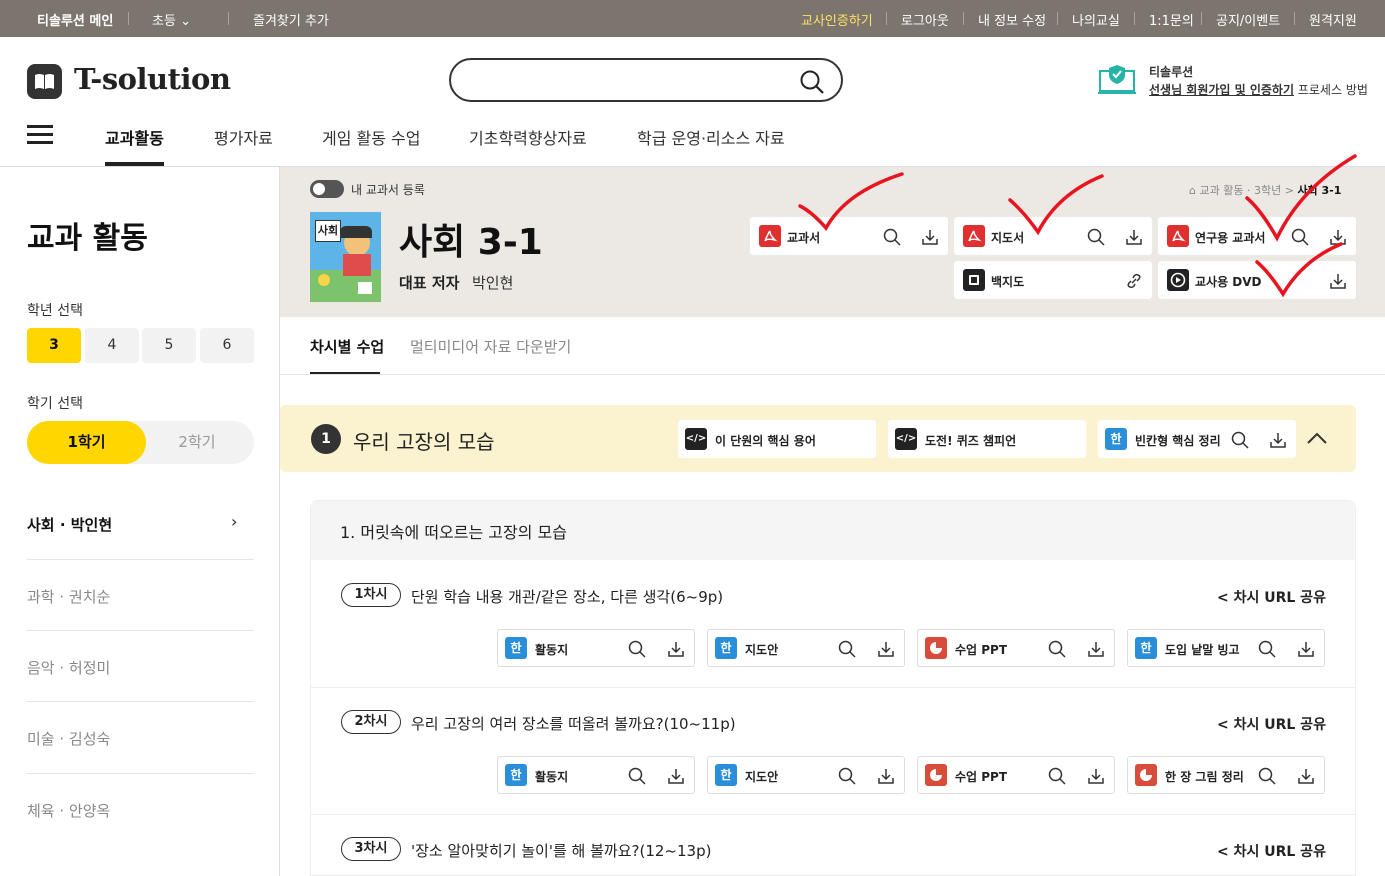  What do you see at coordinates (490, 346) in the screenshot?
I see `tab-multimedia: 멀티미디어 자료 다운받기` at bounding box center [490, 346].